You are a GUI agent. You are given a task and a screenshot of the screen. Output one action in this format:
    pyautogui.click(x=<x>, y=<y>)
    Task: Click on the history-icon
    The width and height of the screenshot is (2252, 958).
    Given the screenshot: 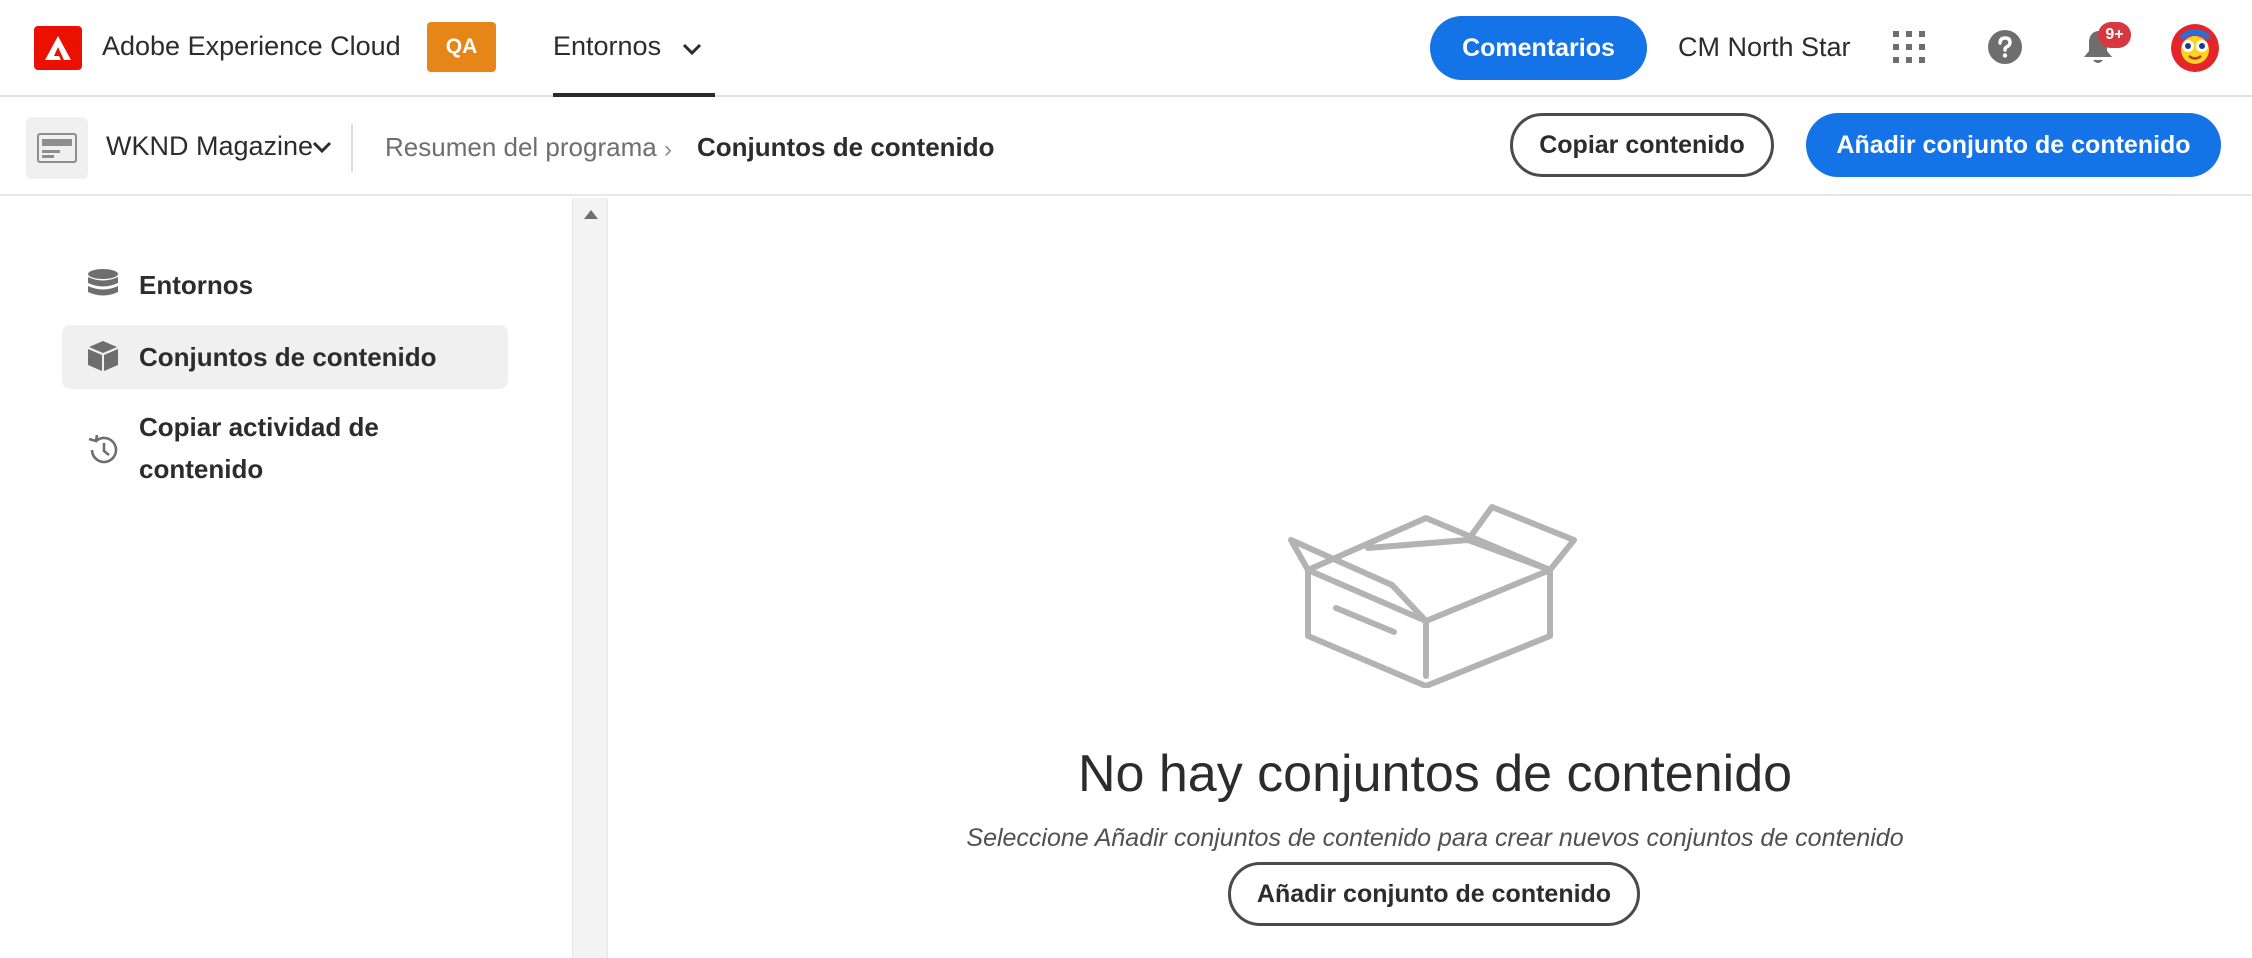 What is the action you would take?
    pyautogui.click(x=104, y=452)
    